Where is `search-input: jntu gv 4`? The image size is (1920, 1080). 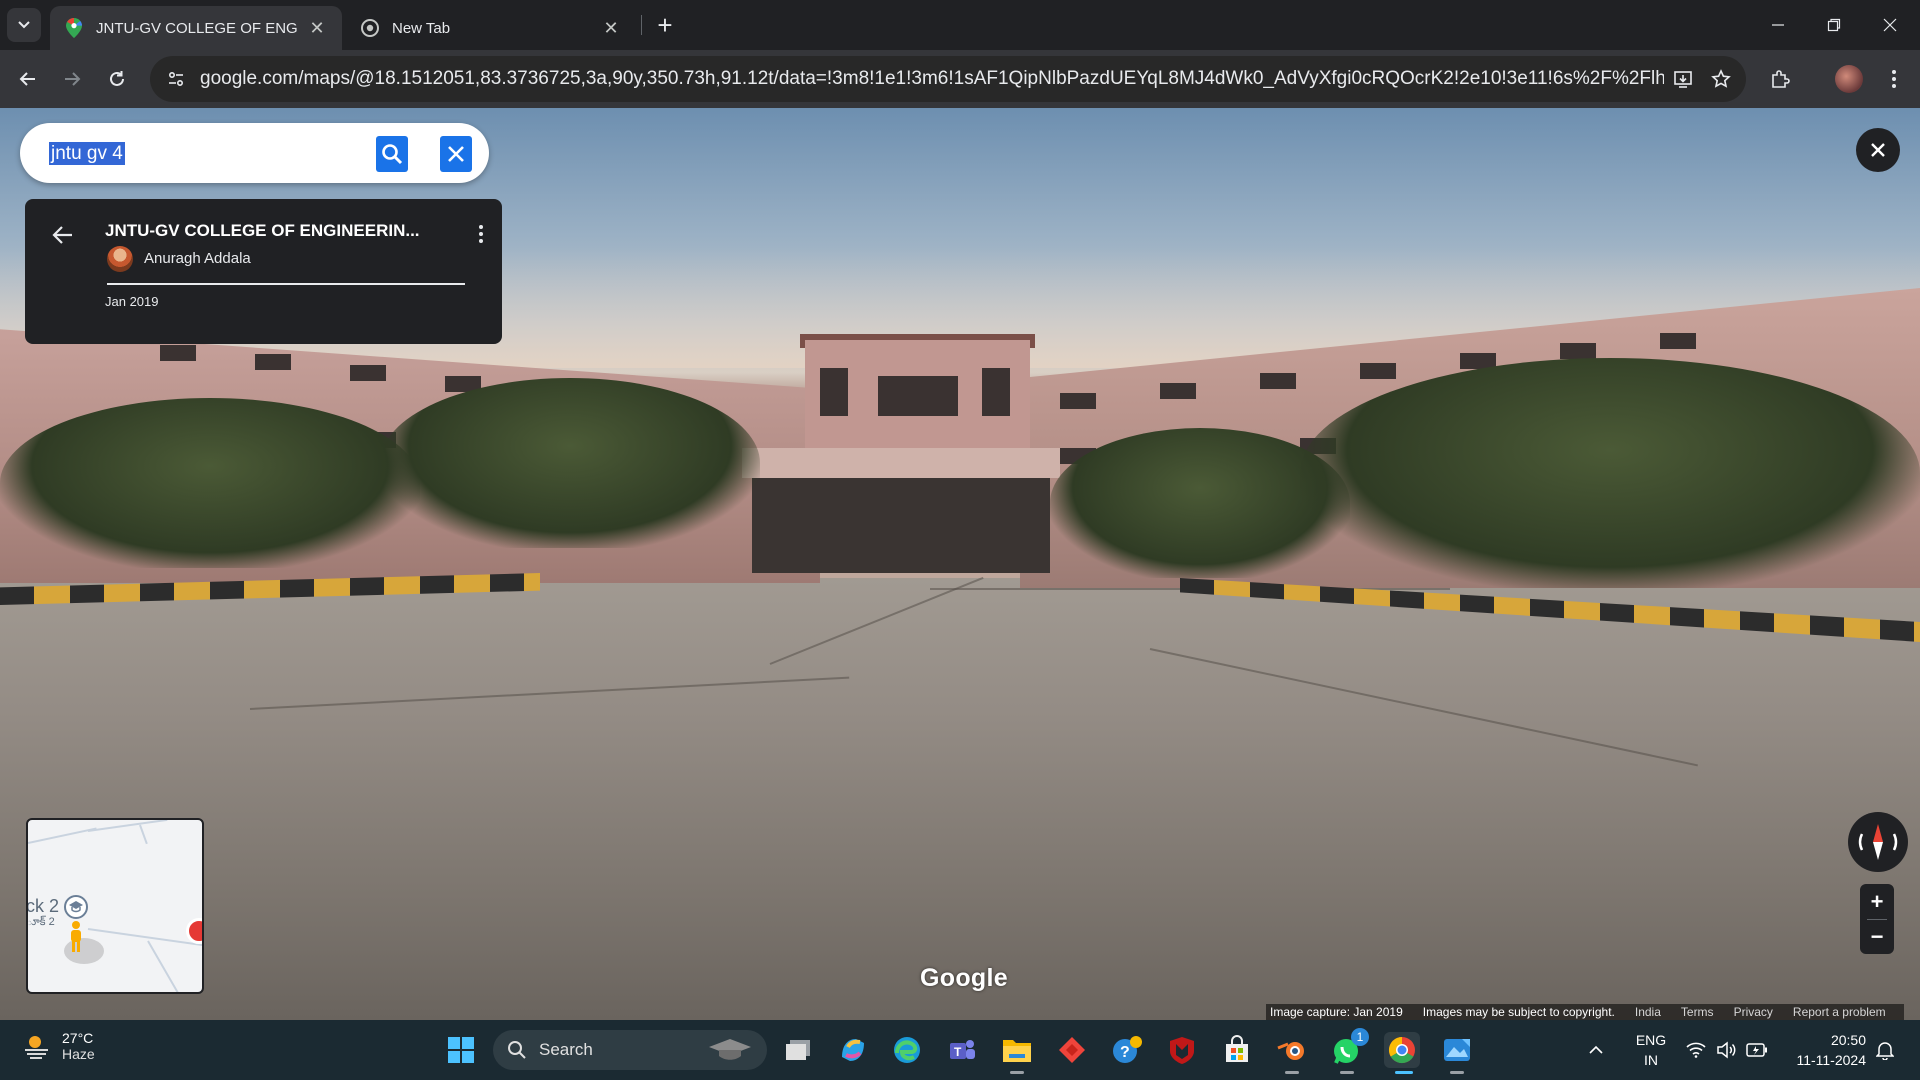 search-input: jntu gv 4 is located at coordinates (87, 153).